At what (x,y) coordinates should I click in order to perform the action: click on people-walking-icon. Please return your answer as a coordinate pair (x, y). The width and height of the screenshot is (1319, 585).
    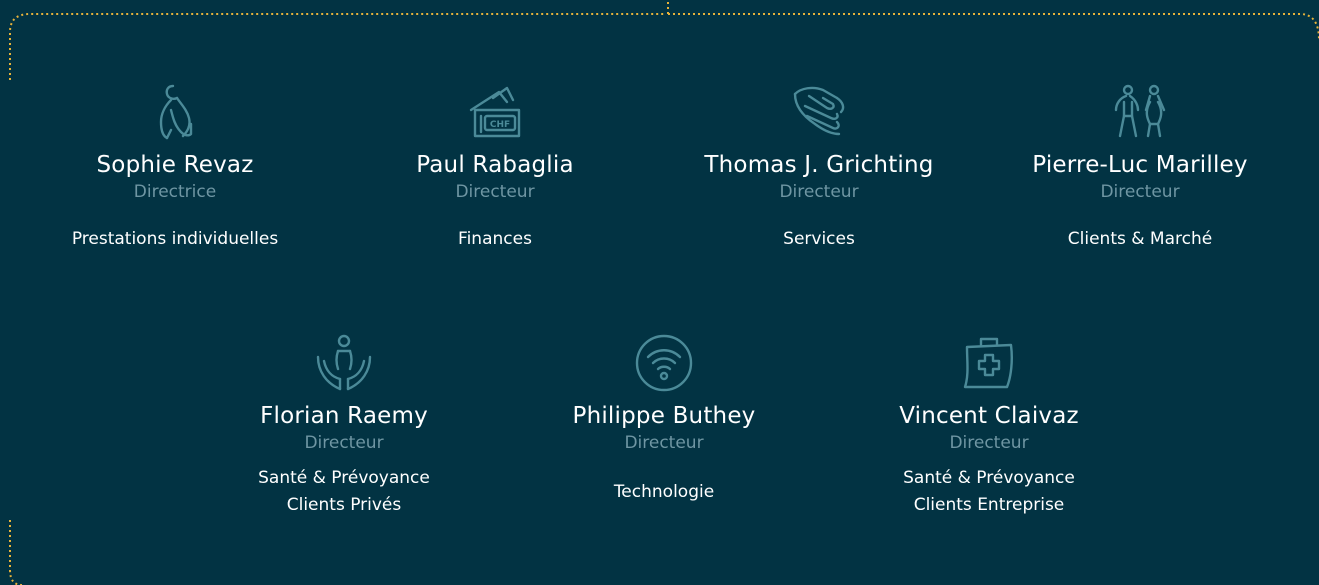
    Looking at the image, I should click on (1140, 112).